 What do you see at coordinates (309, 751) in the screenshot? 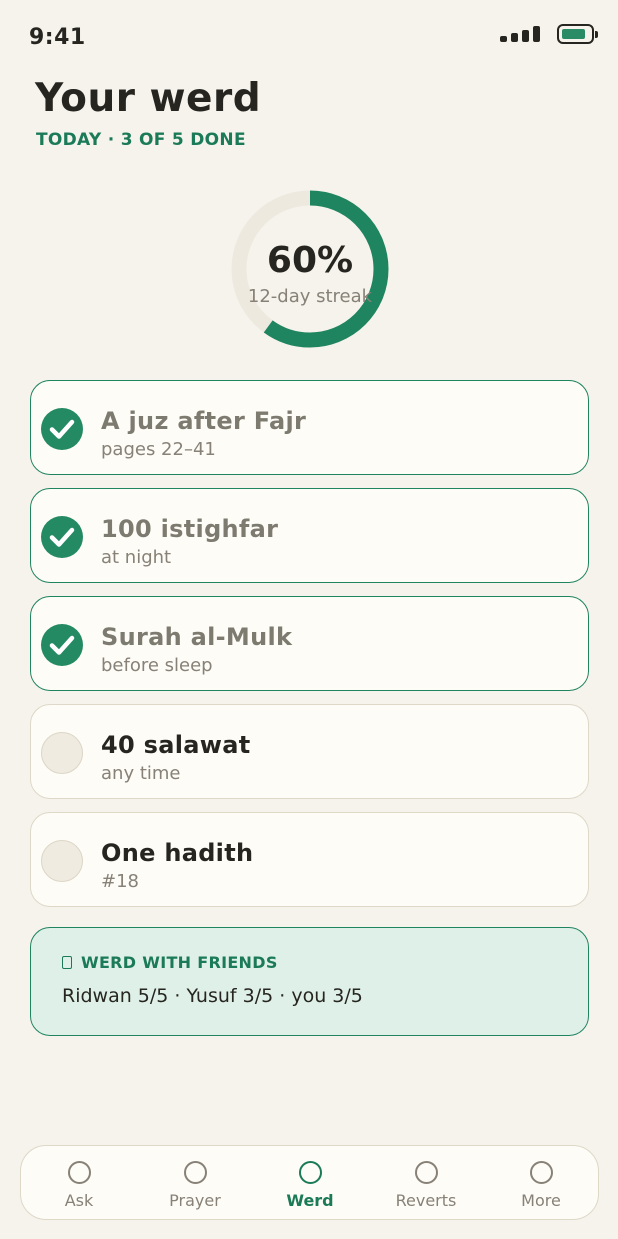
I see `task-item: 40 salawat any time` at bounding box center [309, 751].